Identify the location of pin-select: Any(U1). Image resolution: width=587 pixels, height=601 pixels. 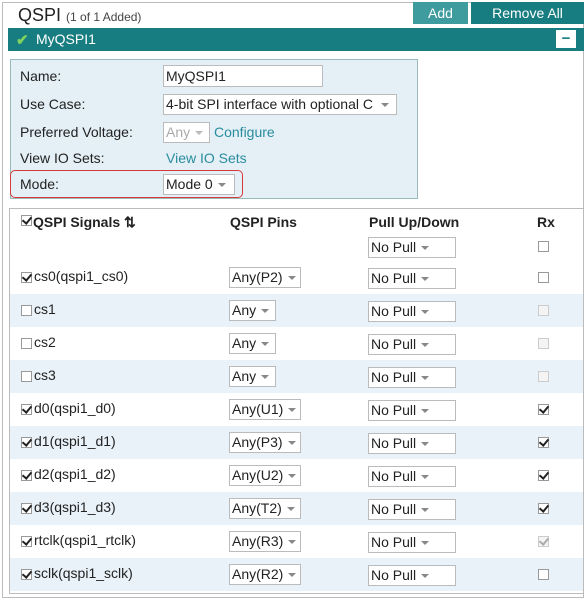
(265, 409).